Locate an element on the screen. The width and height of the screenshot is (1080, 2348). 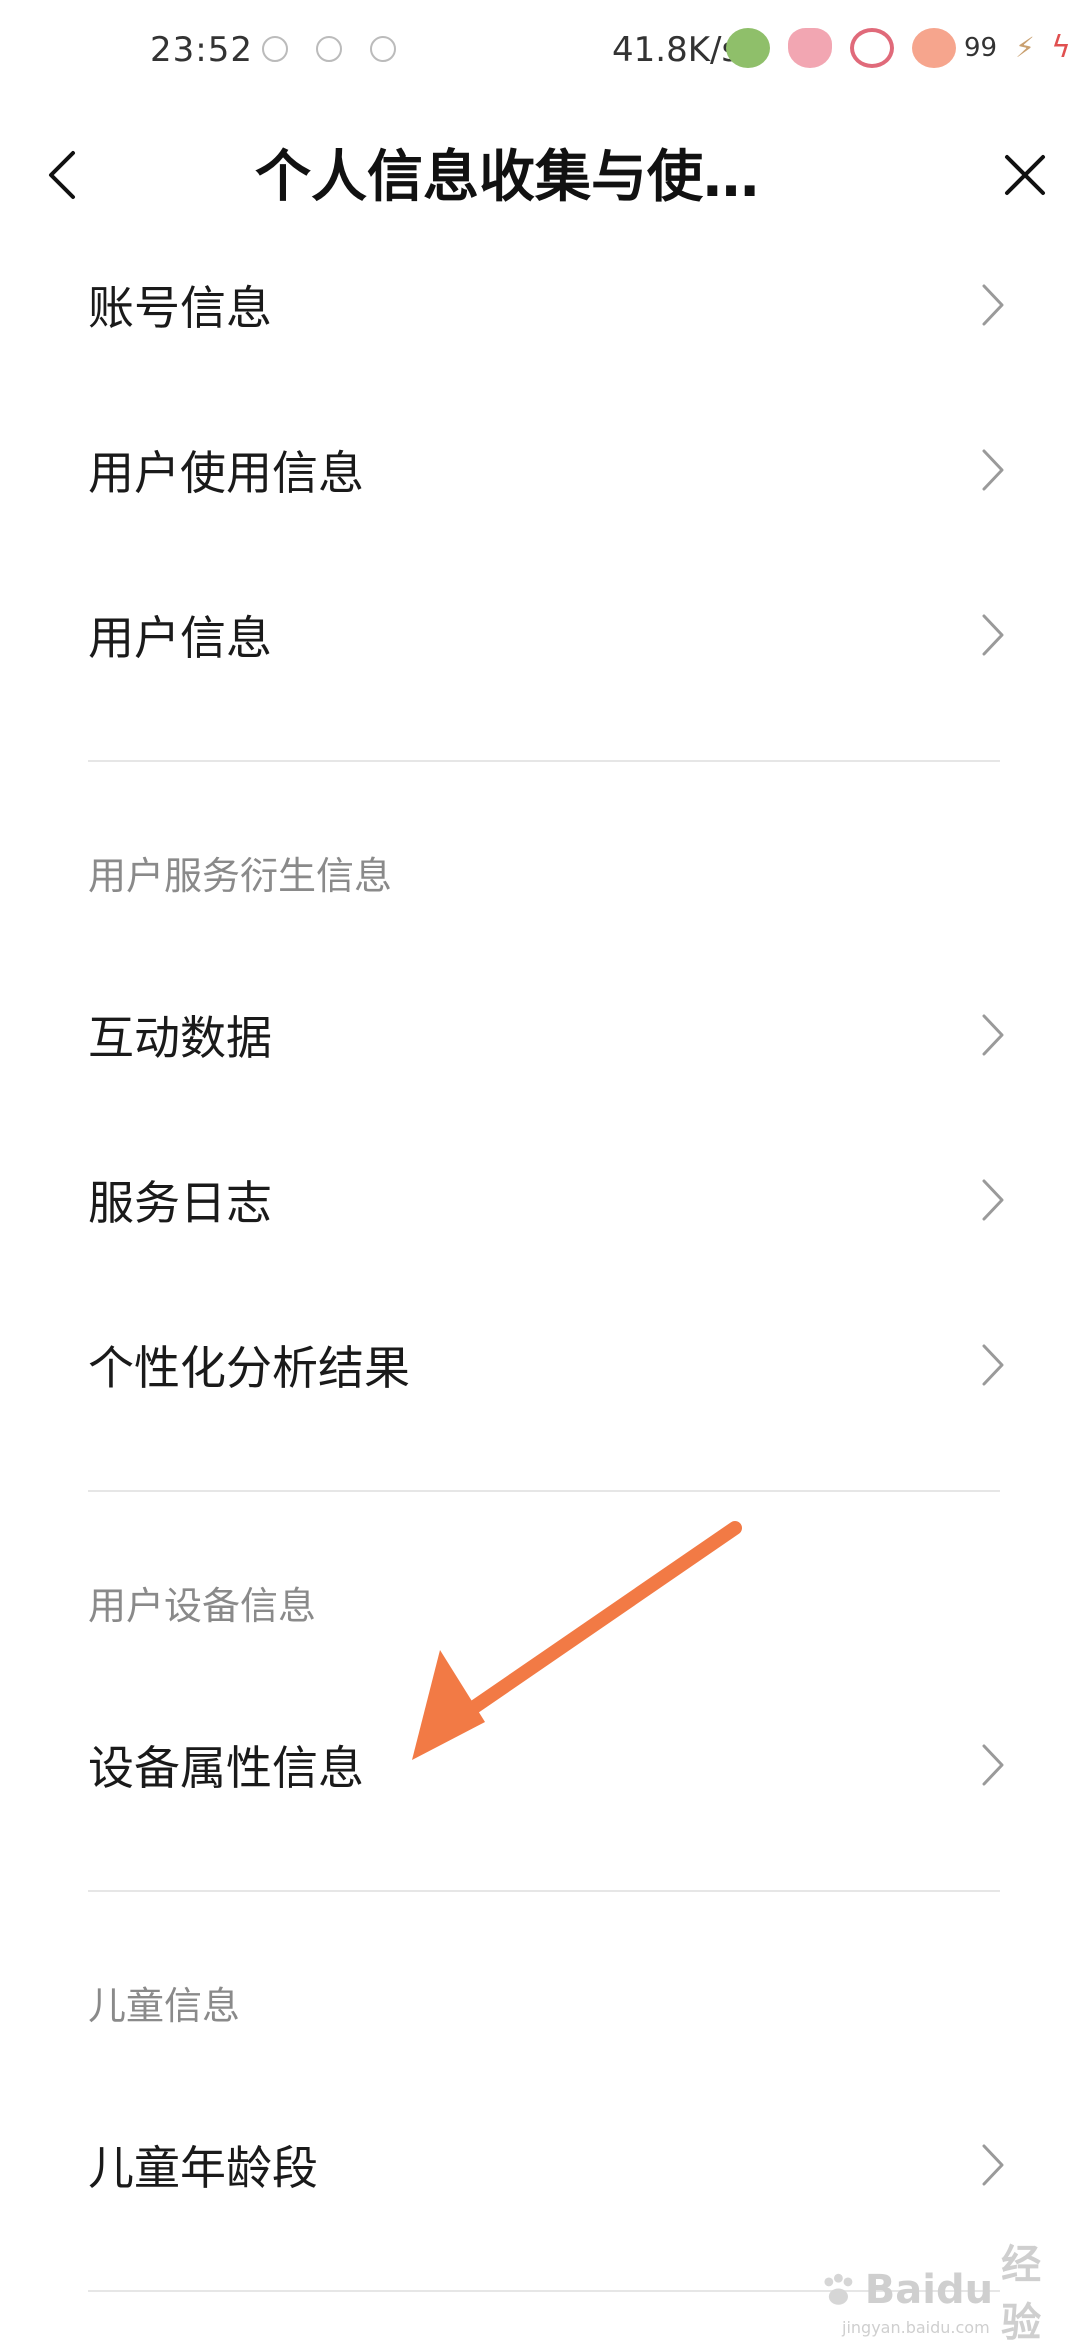
network-speed: 41.8K/s is located at coordinates (676, 50).